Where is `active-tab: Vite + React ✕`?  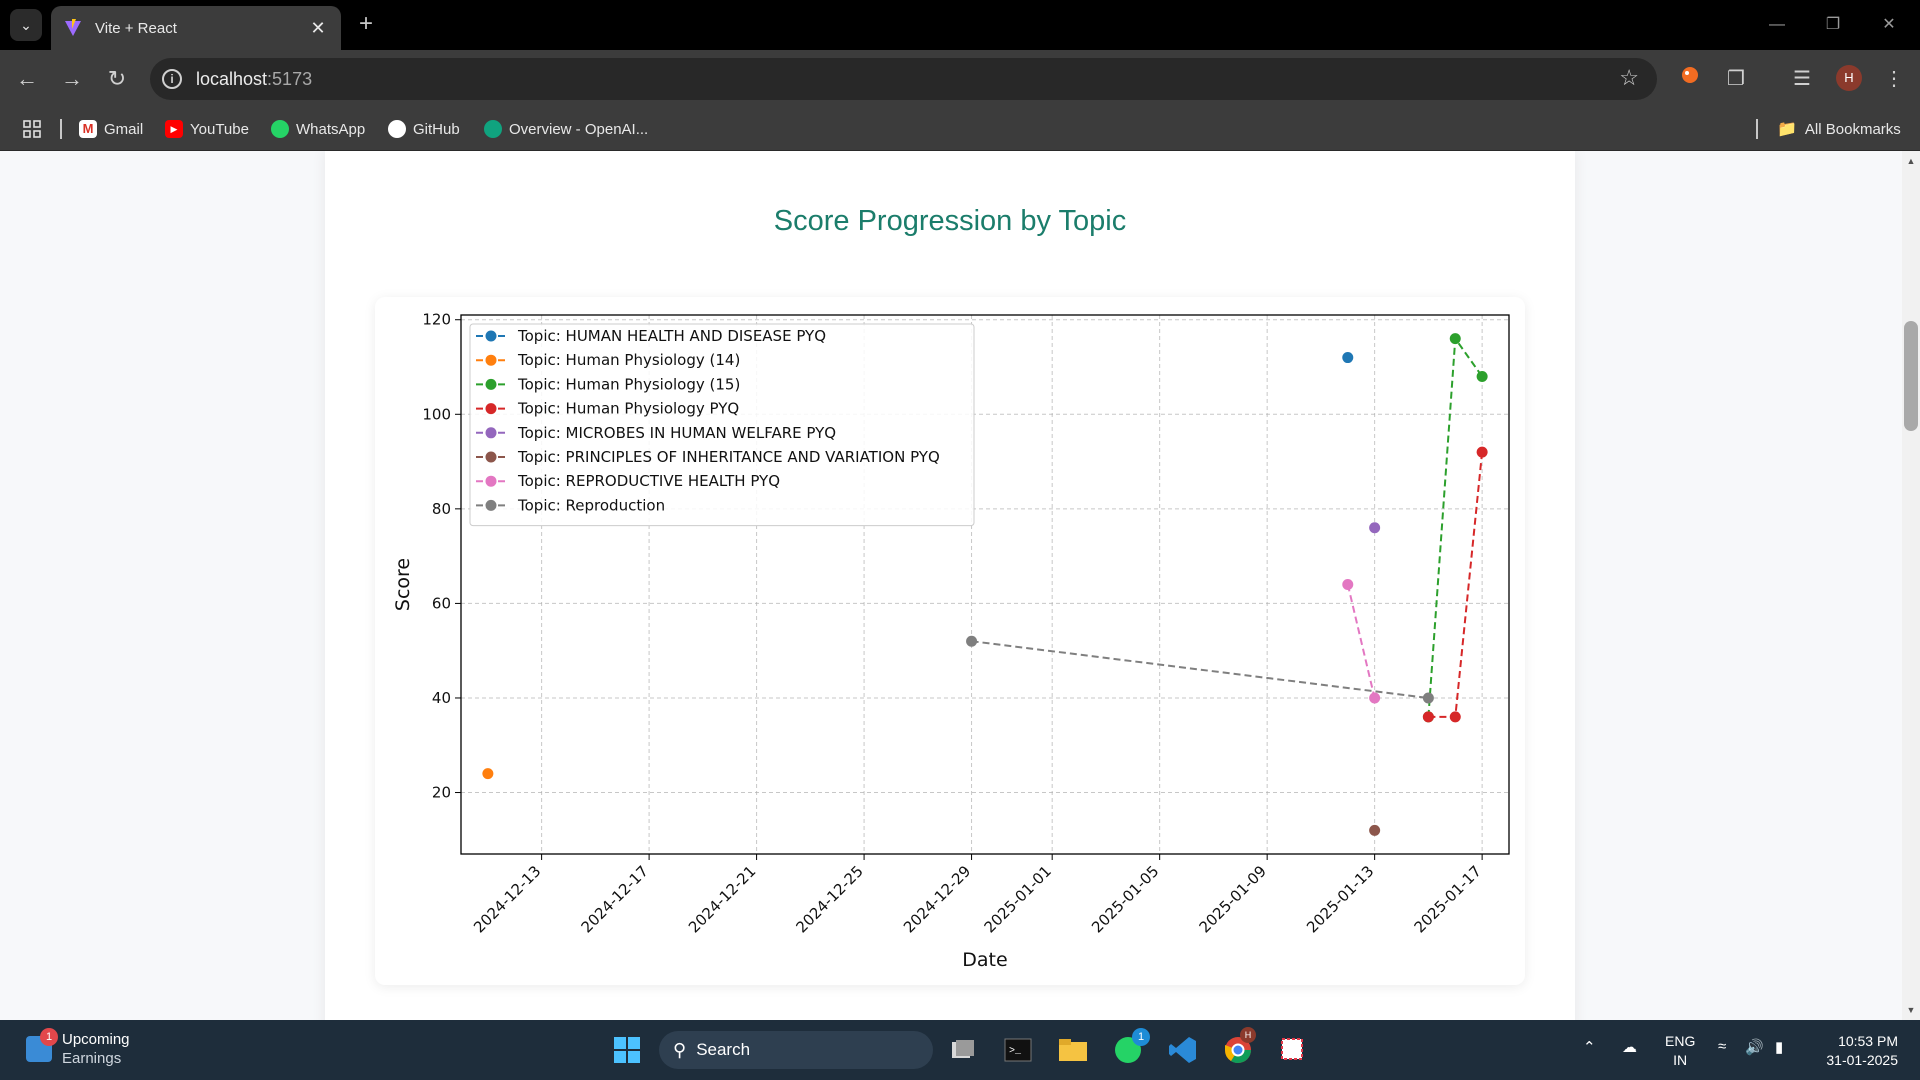 active-tab: Vite + React ✕ is located at coordinates (196, 28).